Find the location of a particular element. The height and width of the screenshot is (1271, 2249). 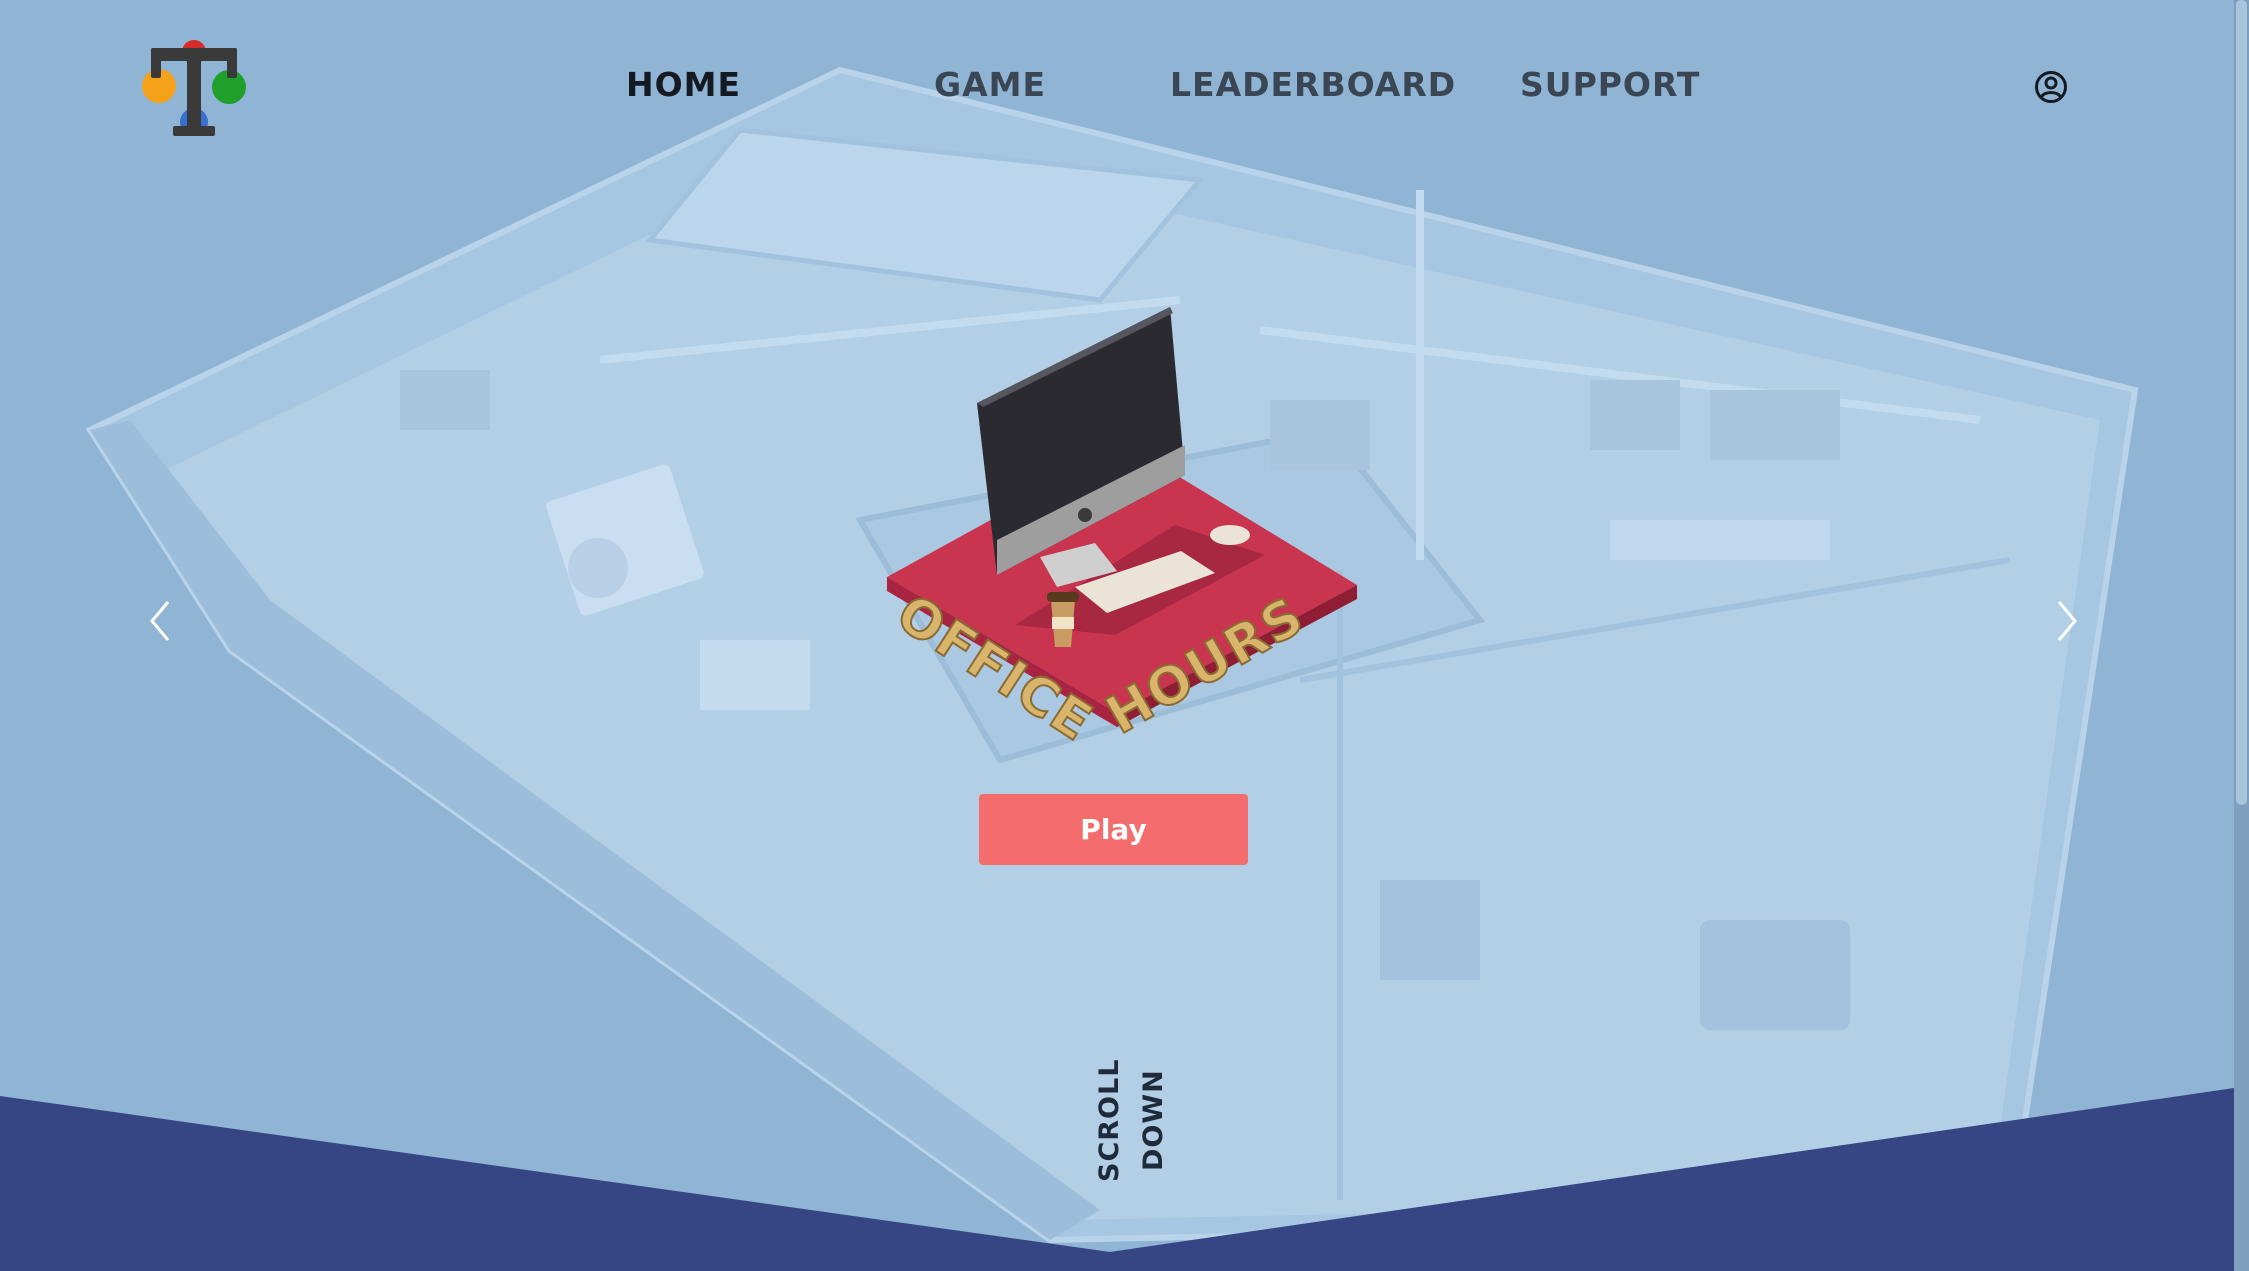

main-nav: HOME GAME LEADERBOARD SUPPORT is located at coordinates (1124, 85).